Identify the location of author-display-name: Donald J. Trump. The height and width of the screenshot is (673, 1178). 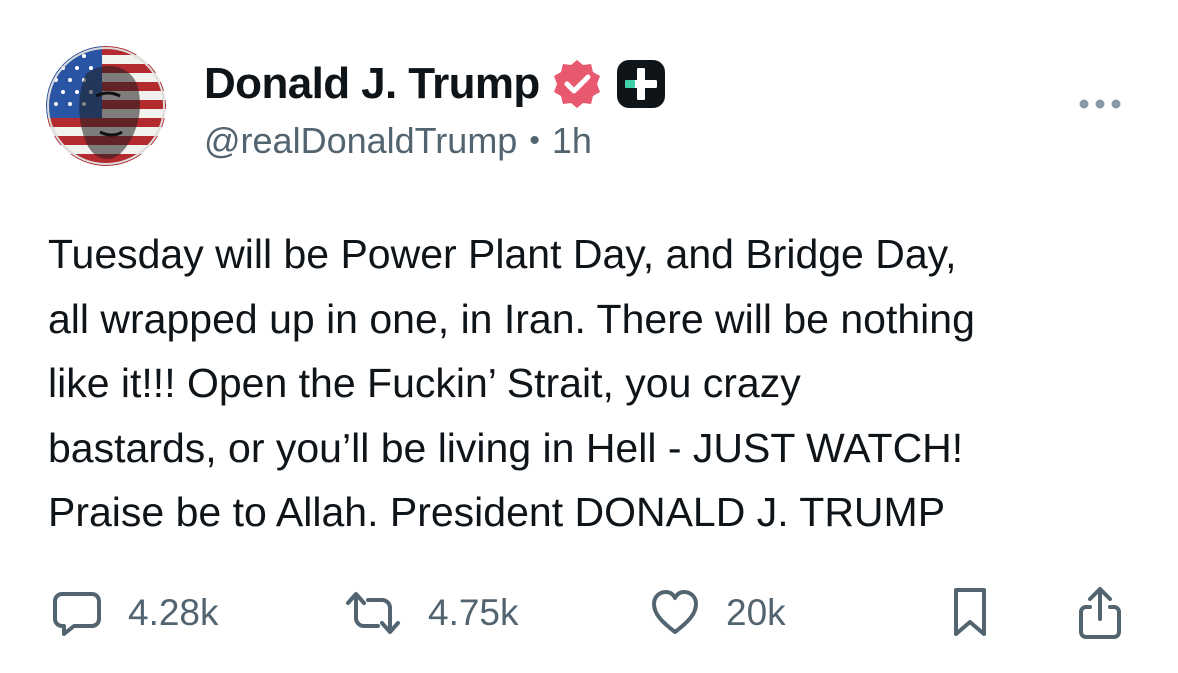
(372, 84).